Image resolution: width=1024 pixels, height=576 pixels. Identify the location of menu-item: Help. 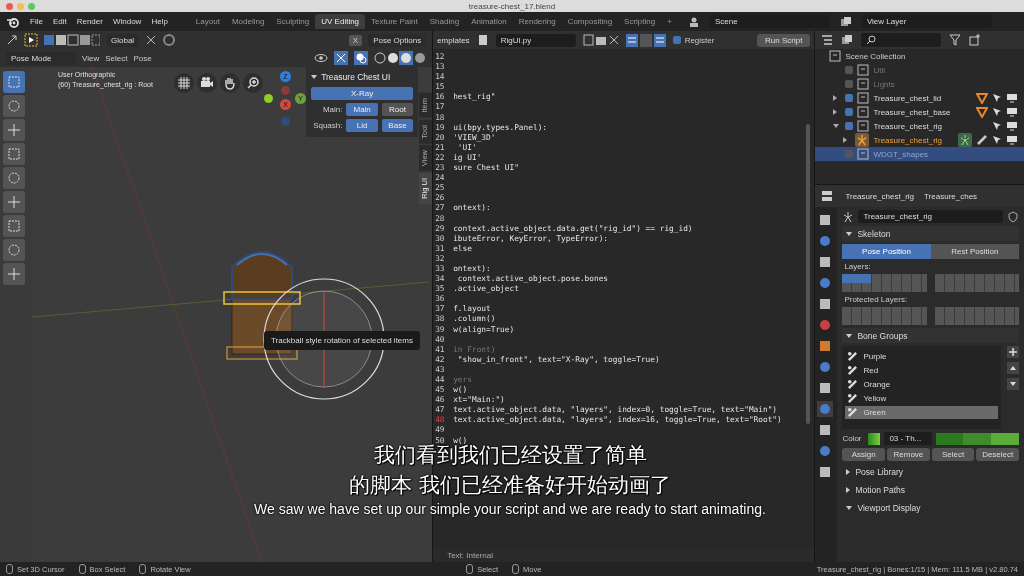
(159, 21).